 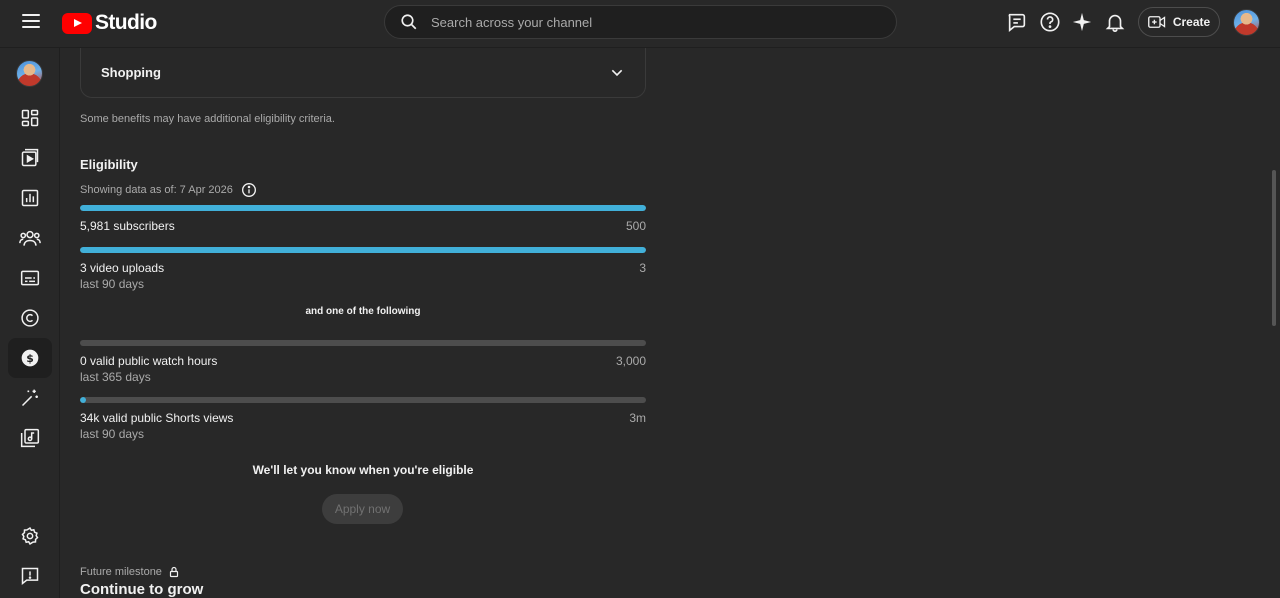 I want to click on sidebar-item-dashboard, so click(x=30, y=118).